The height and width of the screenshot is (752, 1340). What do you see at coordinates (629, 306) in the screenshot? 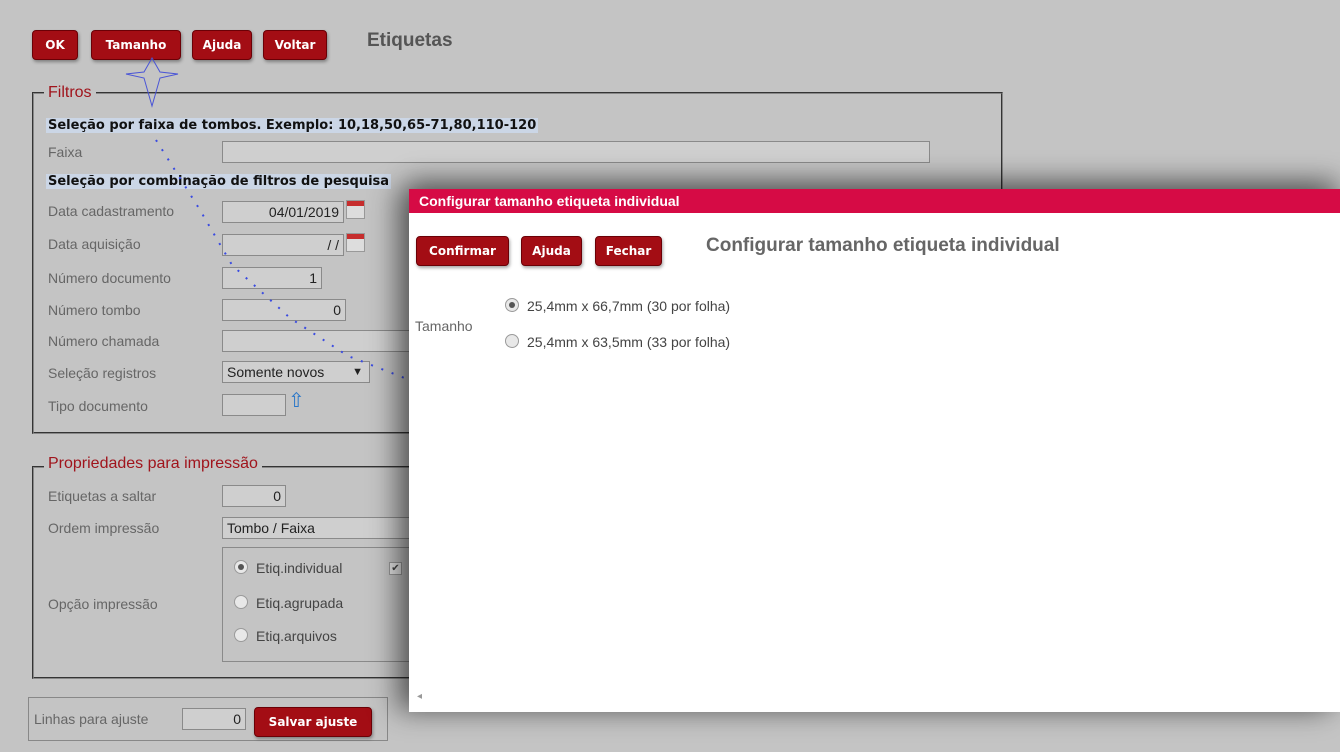
I see `size-option-30-label: 25,4mm x 66,7mm (30 por folha)` at bounding box center [629, 306].